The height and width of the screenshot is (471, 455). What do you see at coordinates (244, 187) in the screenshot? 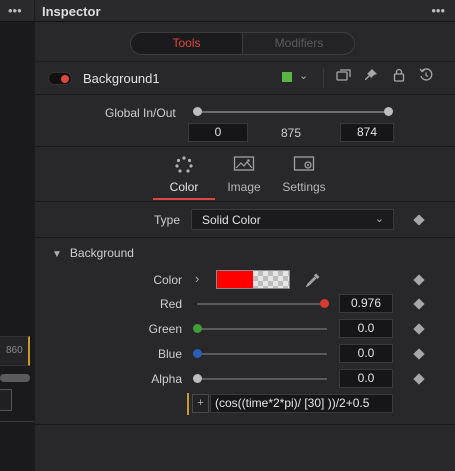
I see `tab-image-label: Image` at bounding box center [244, 187].